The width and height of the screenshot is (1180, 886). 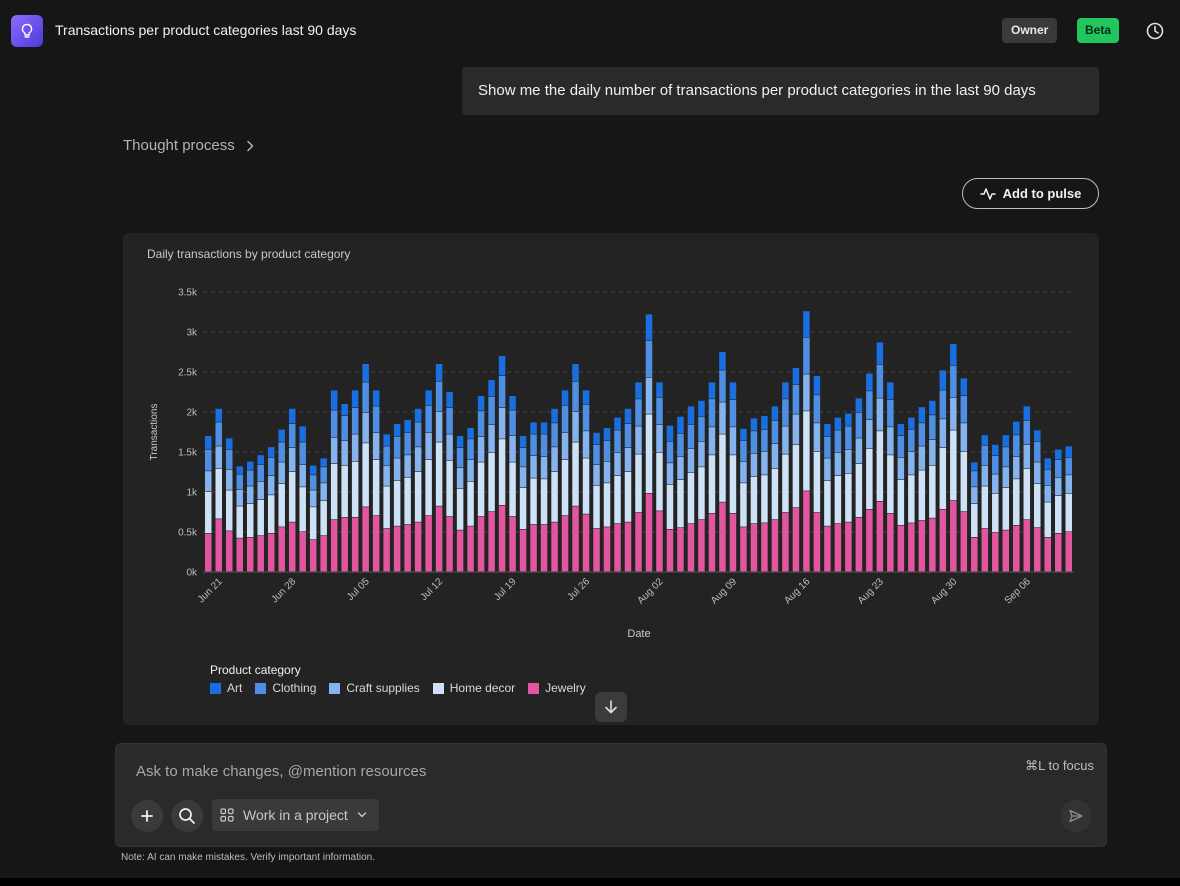 What do you see at coordinates (473, 688) in the screenshot?
I see `legend-item-home-decor: Home decor` at bounding box center [473, 688].